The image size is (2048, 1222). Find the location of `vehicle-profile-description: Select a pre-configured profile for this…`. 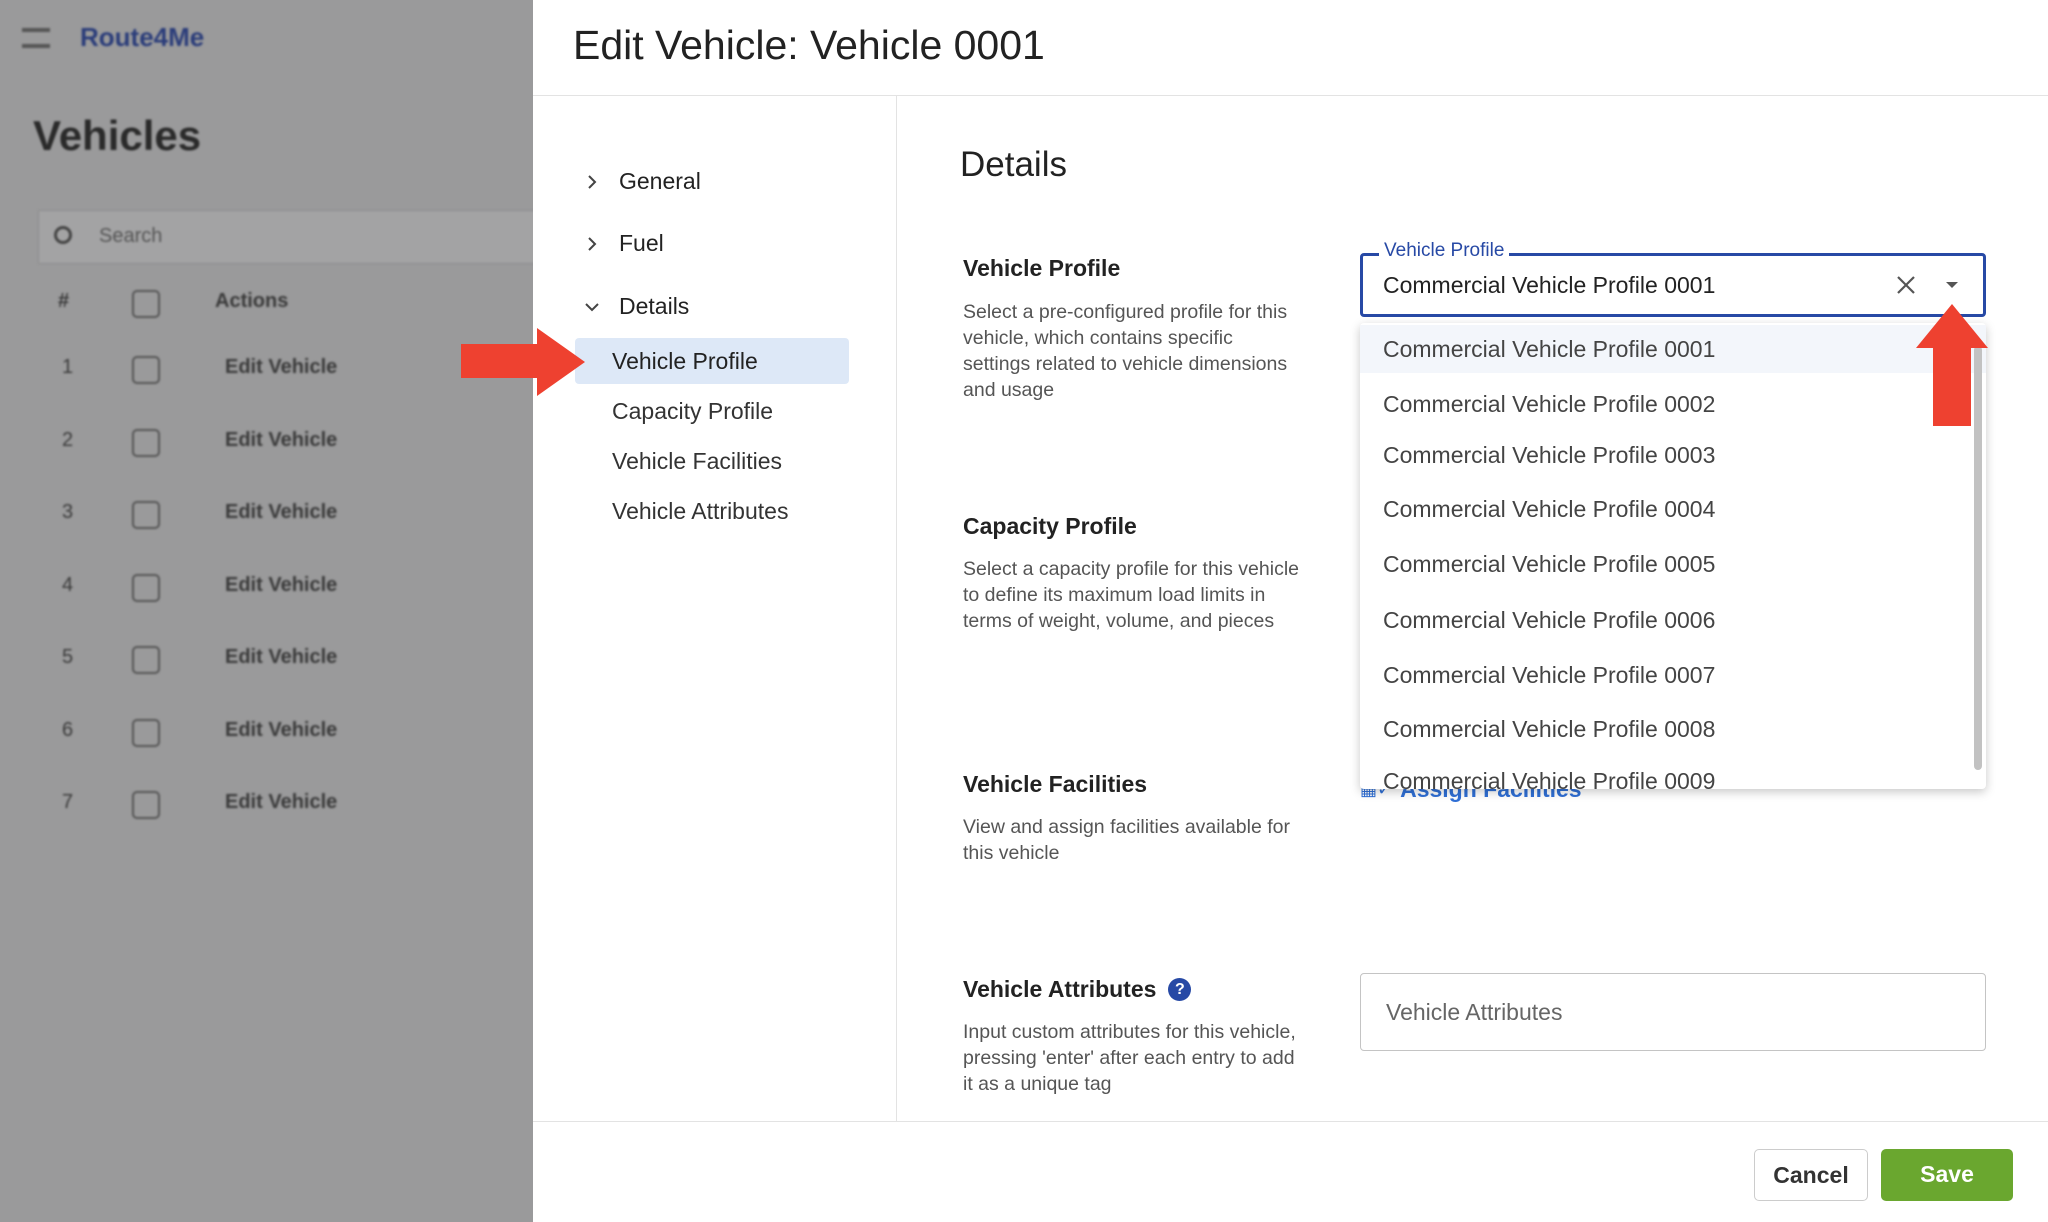

vehicle-profile-description: Select a pre-configured profile for this… is located at coordinates (1125, 351).